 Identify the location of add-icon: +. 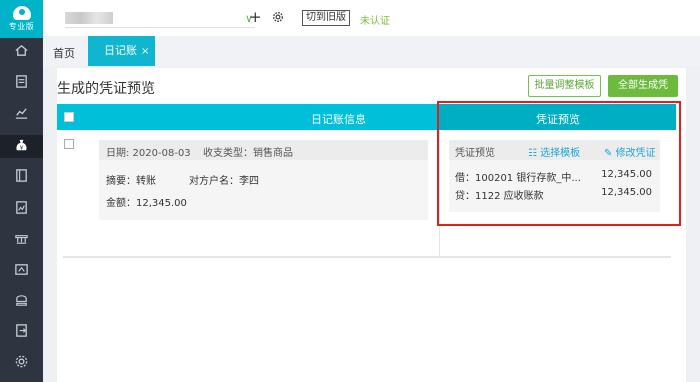
(255, 17).